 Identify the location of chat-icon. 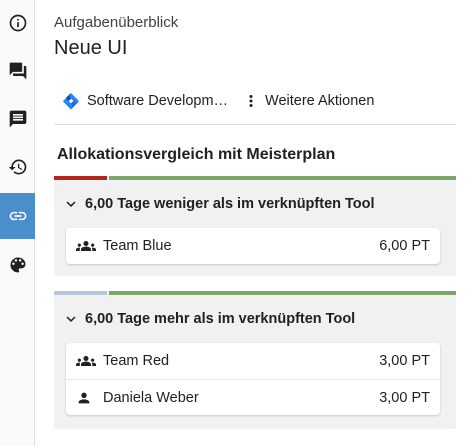
(17, 71).